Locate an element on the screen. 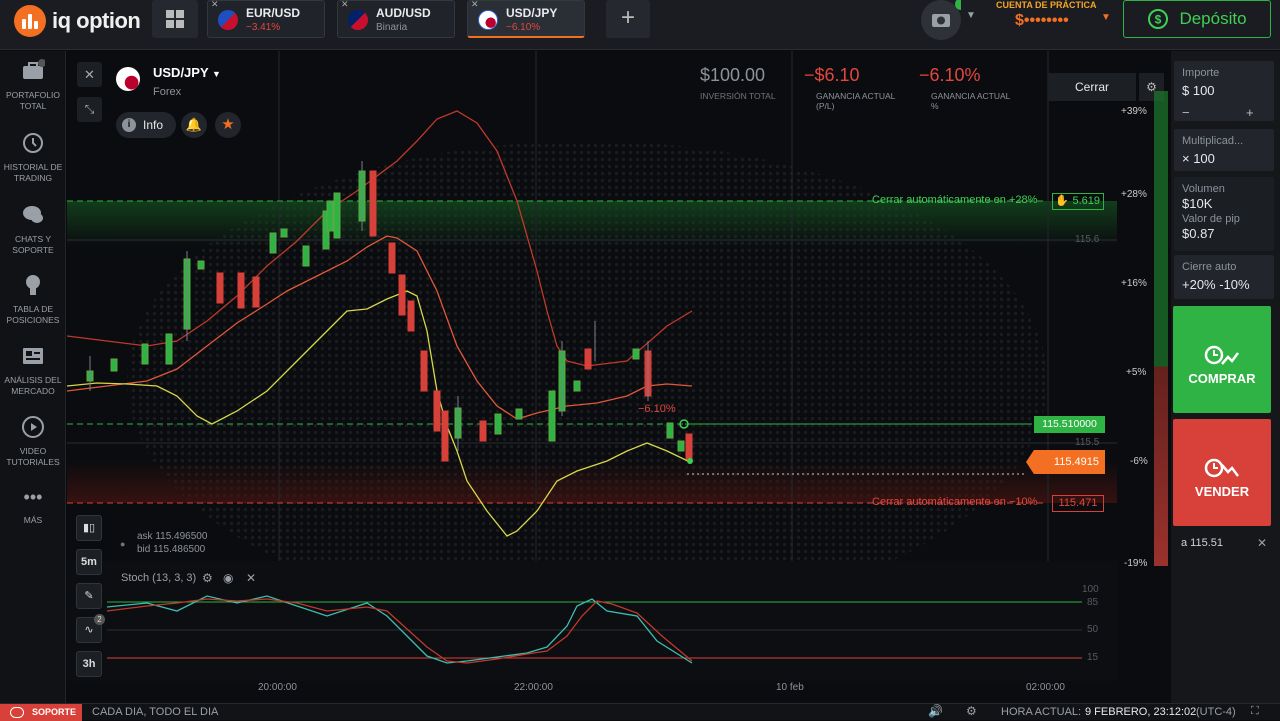 The height and width of the screenshot is (721, 1280). period-button: 3h is located at coordinates (89, 664).